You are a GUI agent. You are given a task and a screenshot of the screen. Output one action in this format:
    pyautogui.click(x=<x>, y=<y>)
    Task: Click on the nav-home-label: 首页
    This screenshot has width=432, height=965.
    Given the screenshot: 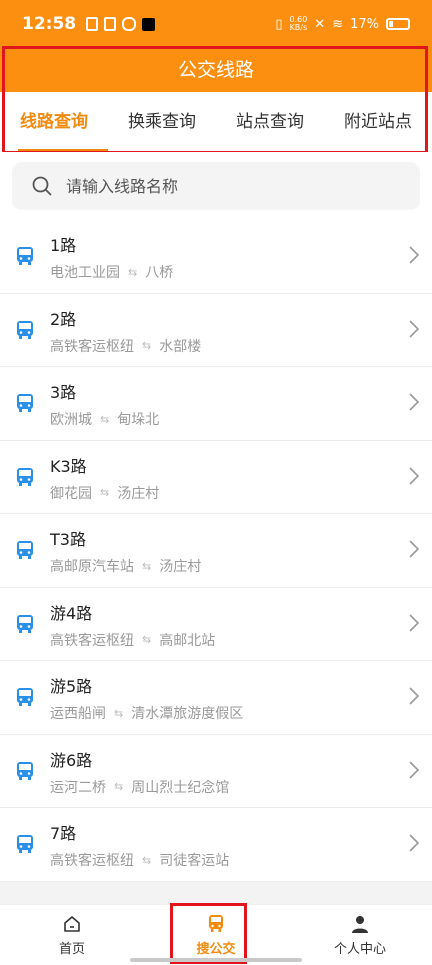 What is the action you would take?
    pyautogui.click(x=71, y=949)
    